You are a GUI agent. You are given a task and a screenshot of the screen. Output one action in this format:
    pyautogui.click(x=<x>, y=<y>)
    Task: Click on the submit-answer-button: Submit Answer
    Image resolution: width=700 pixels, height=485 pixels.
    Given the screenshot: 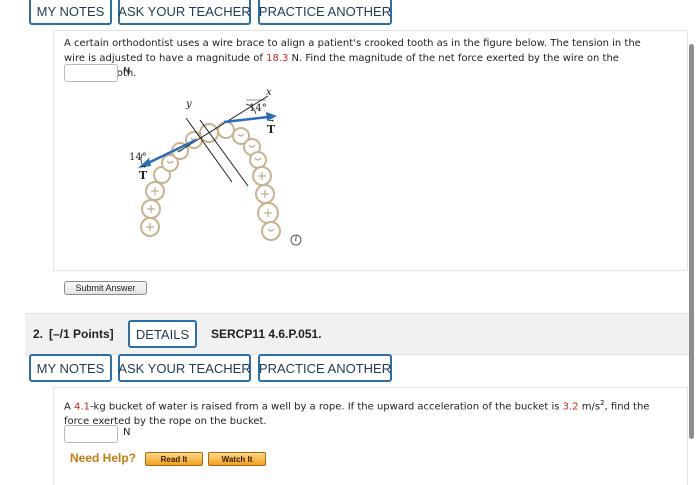 What is the action you would take?
    pyautogui.click(x=105, y=288)
    